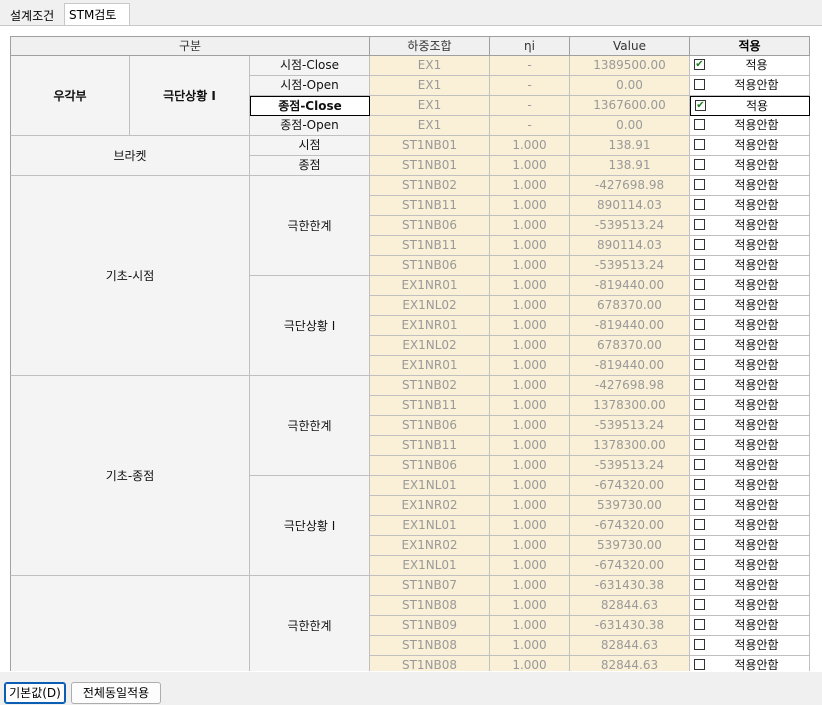  What do you see at coordinates (35, 693) in the screenshot?
I see `default-values-button: 기본값(D)` at bounding box center [35, 693].